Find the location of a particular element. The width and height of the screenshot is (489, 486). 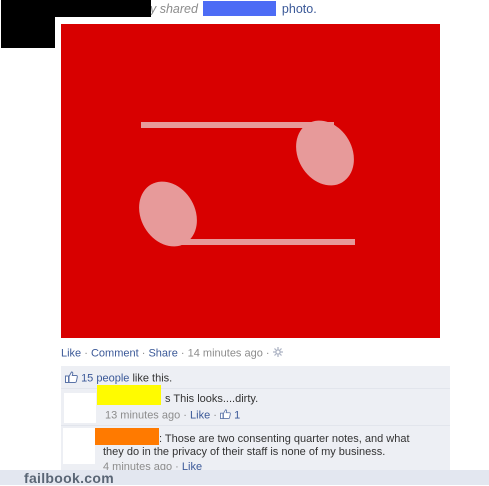

redacted-name-black is located at coordinates (103, 8).